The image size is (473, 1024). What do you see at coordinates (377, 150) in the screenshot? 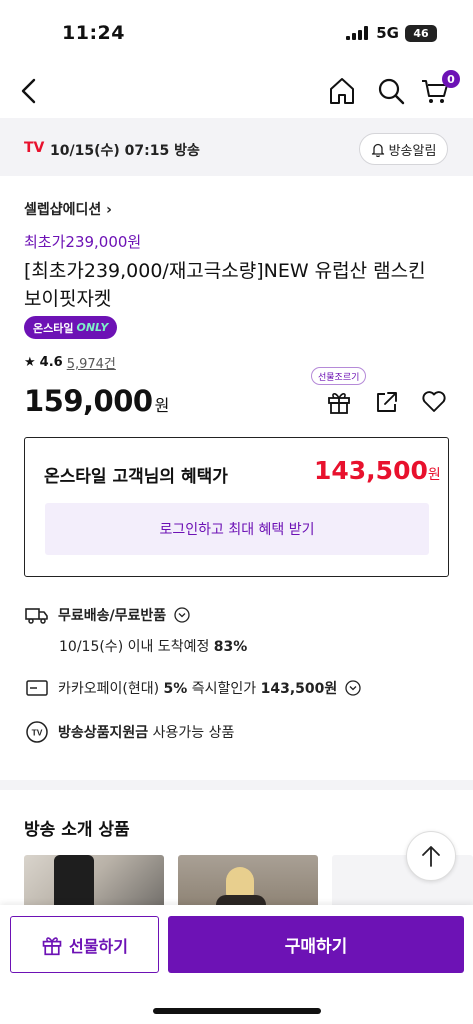
I see `bell-icon` at bounding box center [377, 150].